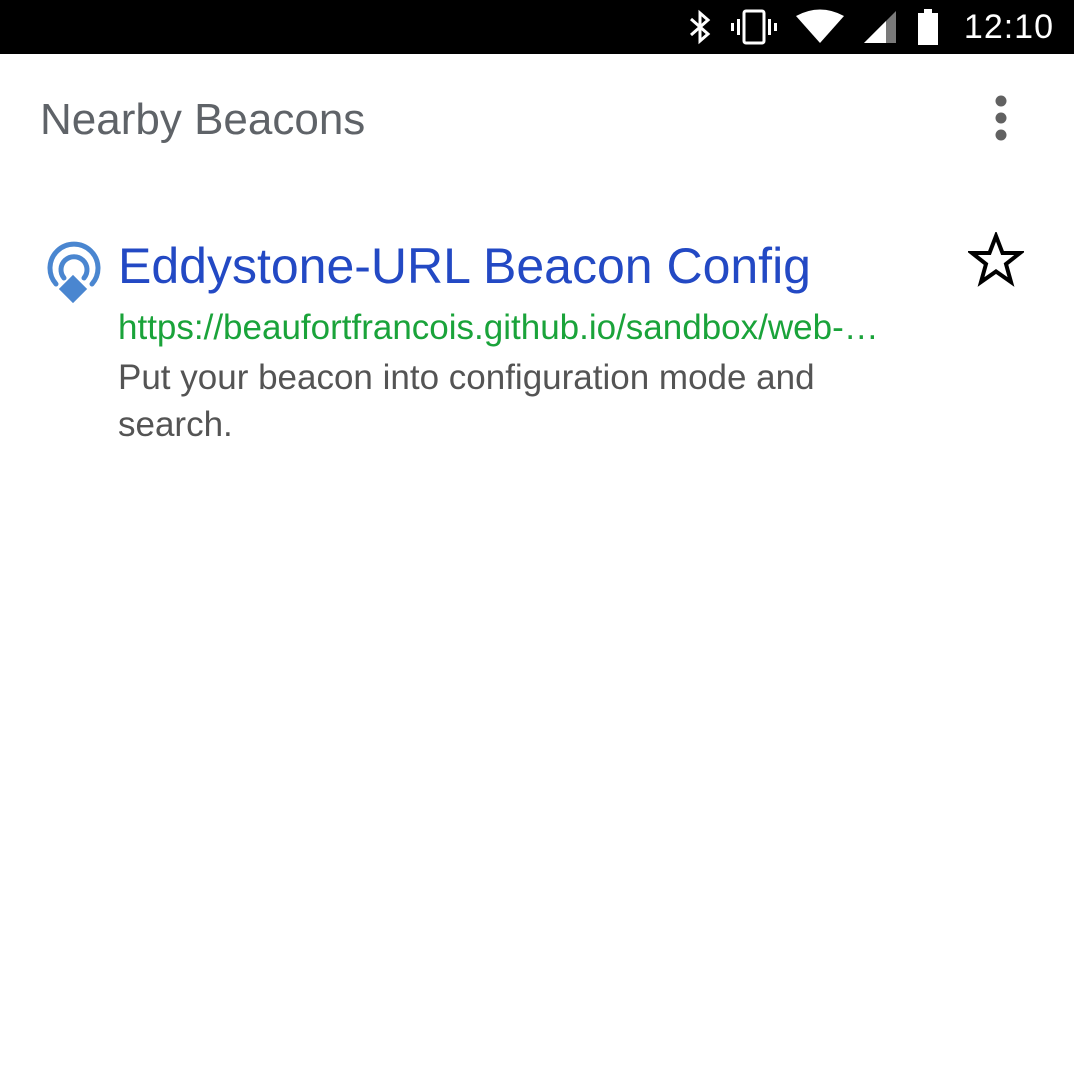 This screenshot has height=1075, width=1074. What do you see at coordinates (700, 27) in the screenshot?
I see `bluetooth-icon` at bounding box center [700, 27].